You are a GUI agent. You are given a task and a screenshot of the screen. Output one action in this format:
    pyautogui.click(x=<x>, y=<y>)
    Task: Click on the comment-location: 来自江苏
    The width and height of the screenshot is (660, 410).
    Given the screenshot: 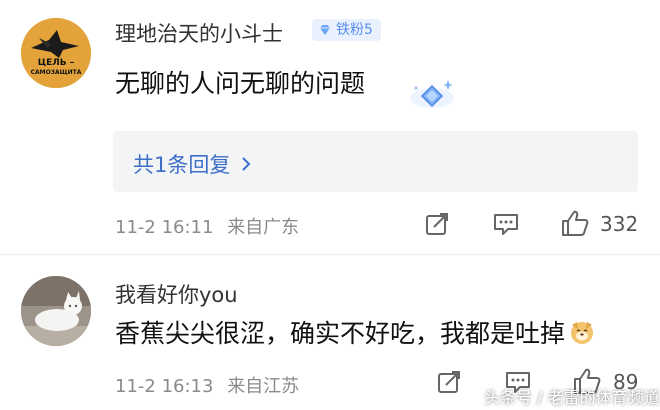 What is the action you would take?
    pyautogui.click(x=263, y=386)
    